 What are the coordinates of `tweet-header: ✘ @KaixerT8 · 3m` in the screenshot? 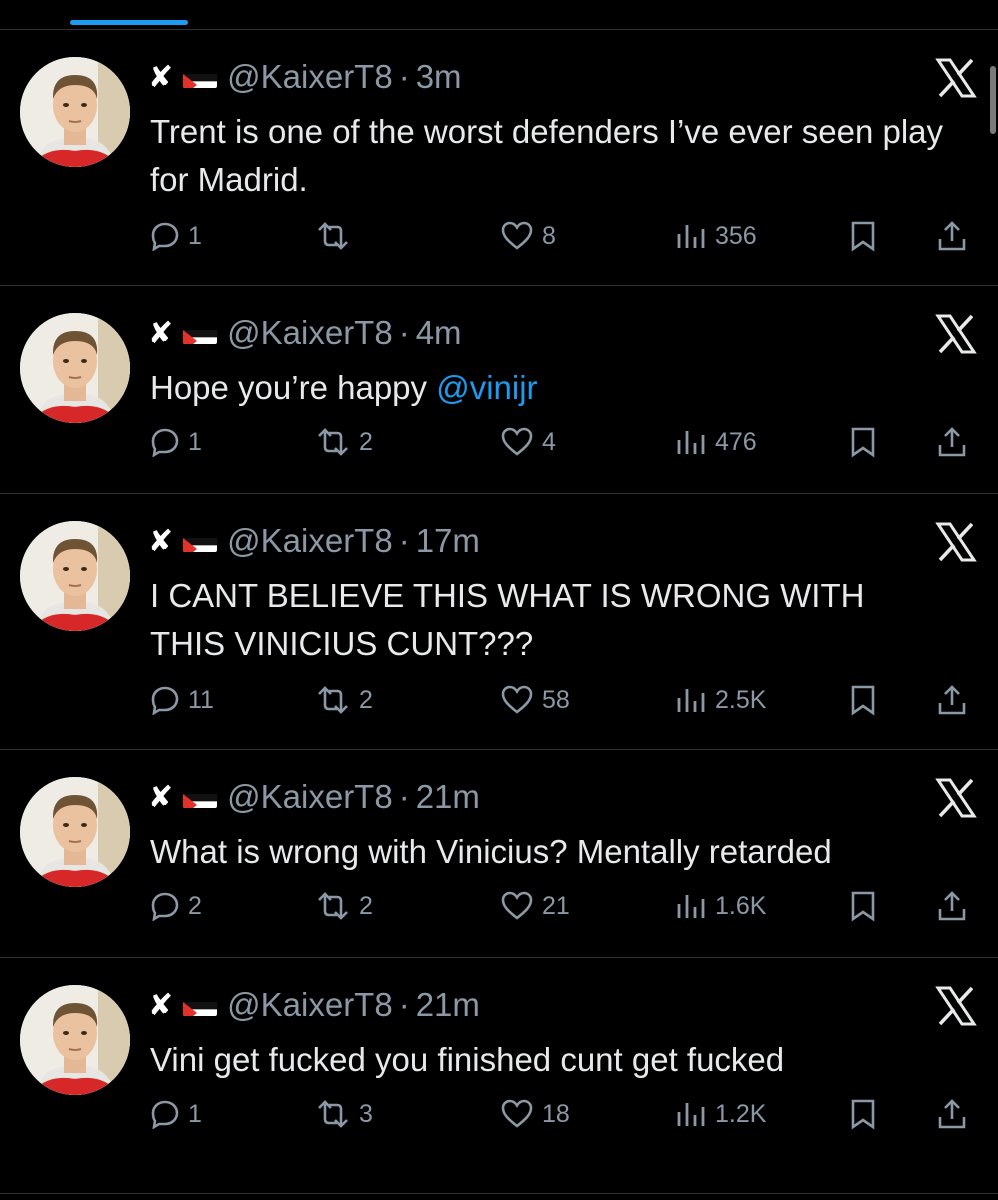 It's located at (305, 77).